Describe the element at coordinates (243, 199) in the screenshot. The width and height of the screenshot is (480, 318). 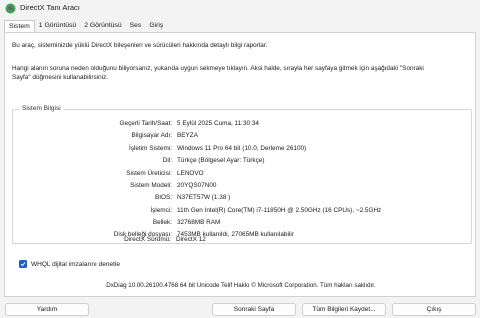
I see `info-row-bios: BIOS: N37ET57W (1.38 )` at that location.